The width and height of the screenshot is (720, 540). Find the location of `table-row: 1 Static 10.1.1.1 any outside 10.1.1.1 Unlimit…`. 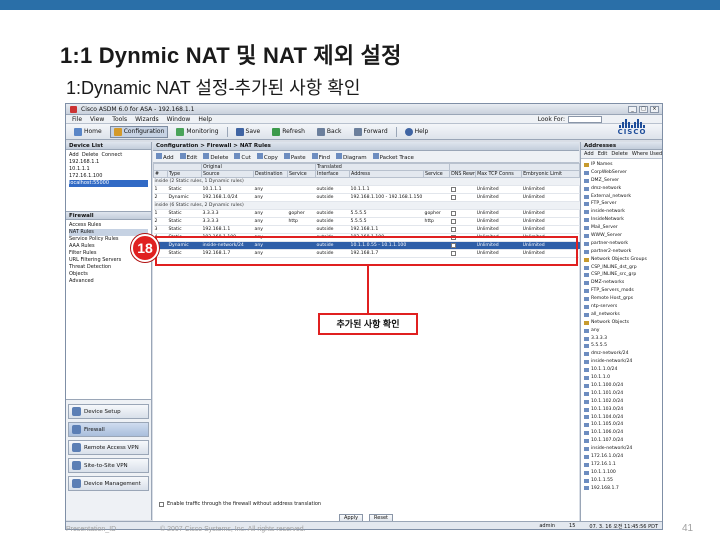

table-row: 1 Static 10.1.1.1 any outside 10.1.1.1 Unlimit… is located at coordinates (366, 189).